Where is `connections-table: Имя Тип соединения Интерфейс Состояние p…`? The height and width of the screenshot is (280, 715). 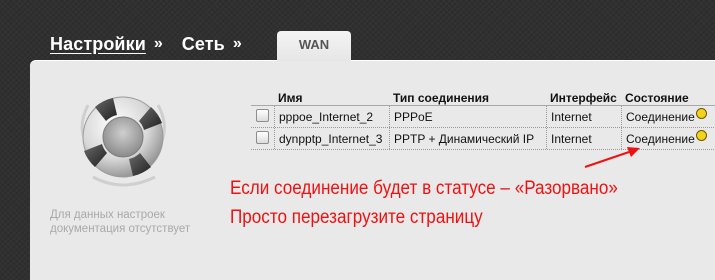 connections-table: Имя Тип соединения Интерфейс Состояние p… is located at coordinates (483, 119).